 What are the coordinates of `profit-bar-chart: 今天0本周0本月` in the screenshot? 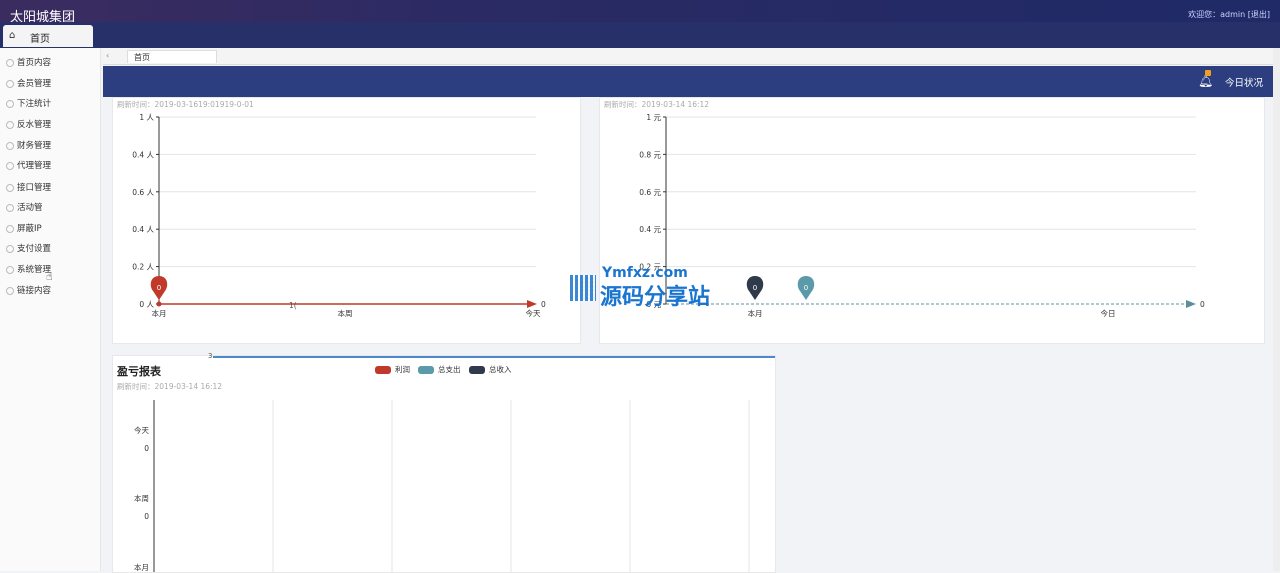 It's located at (442, 486).